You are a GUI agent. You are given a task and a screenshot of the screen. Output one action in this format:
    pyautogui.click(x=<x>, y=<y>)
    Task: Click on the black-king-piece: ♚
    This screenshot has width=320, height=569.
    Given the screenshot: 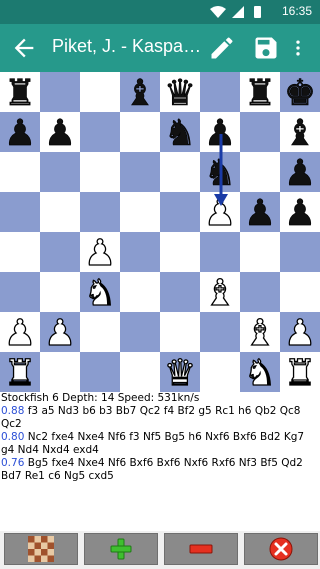 What is the action you would take?
    pyautogui.click(x=300, y=94)
    